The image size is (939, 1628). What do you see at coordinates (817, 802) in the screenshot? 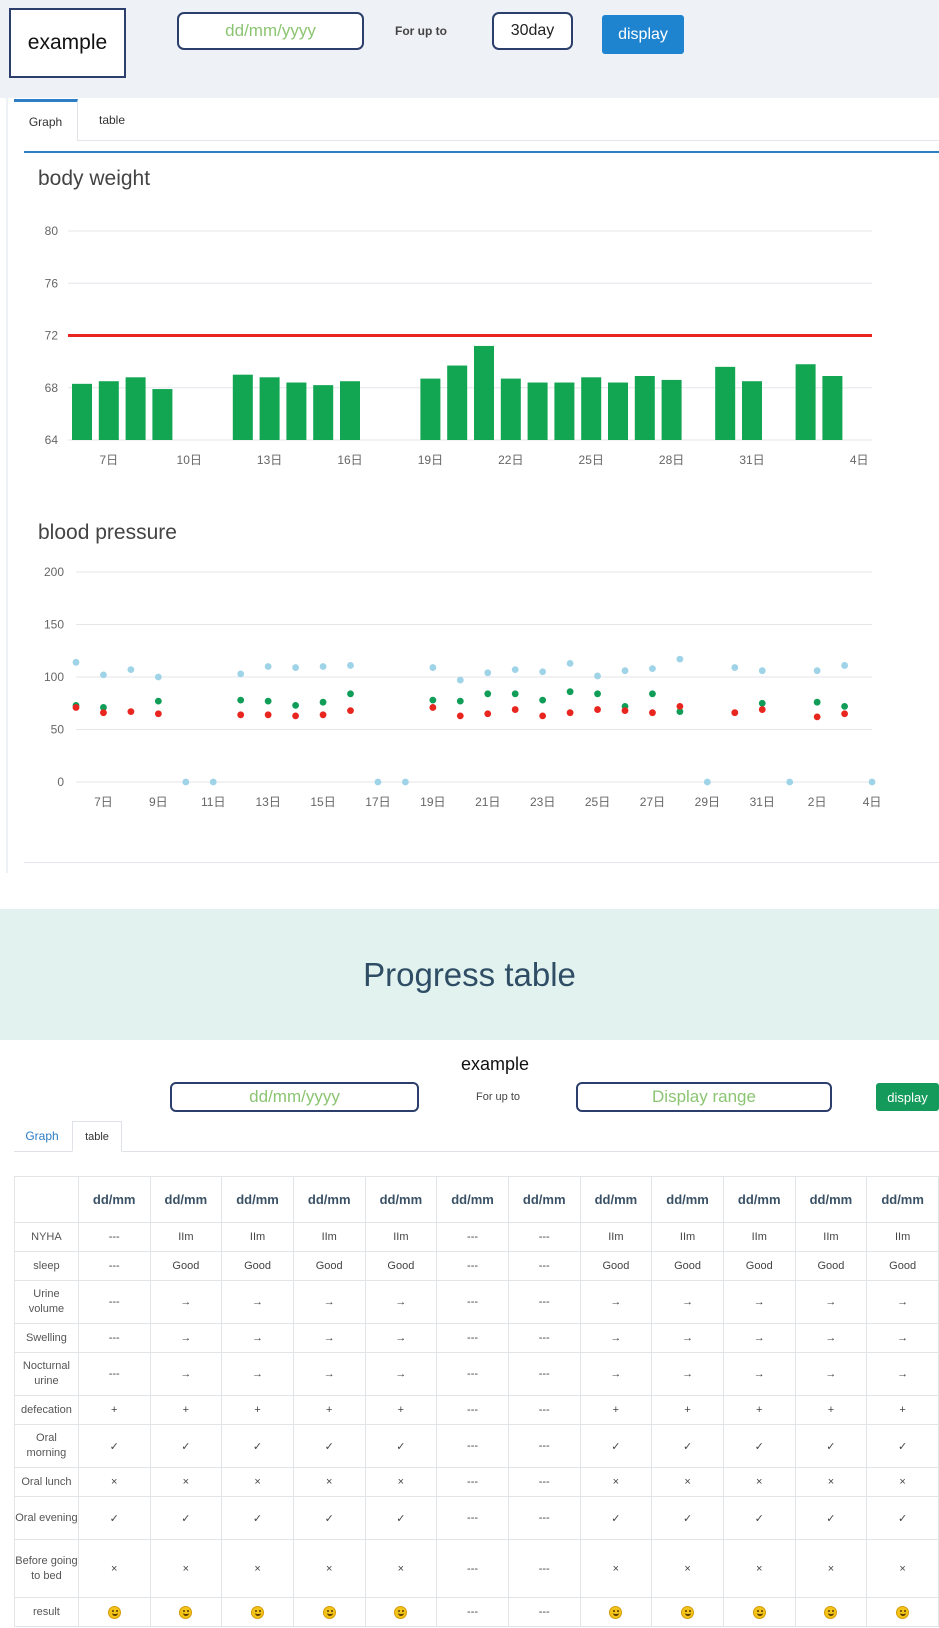
I see `bp-x-tick: 2日` at bounding box center [817, 802].